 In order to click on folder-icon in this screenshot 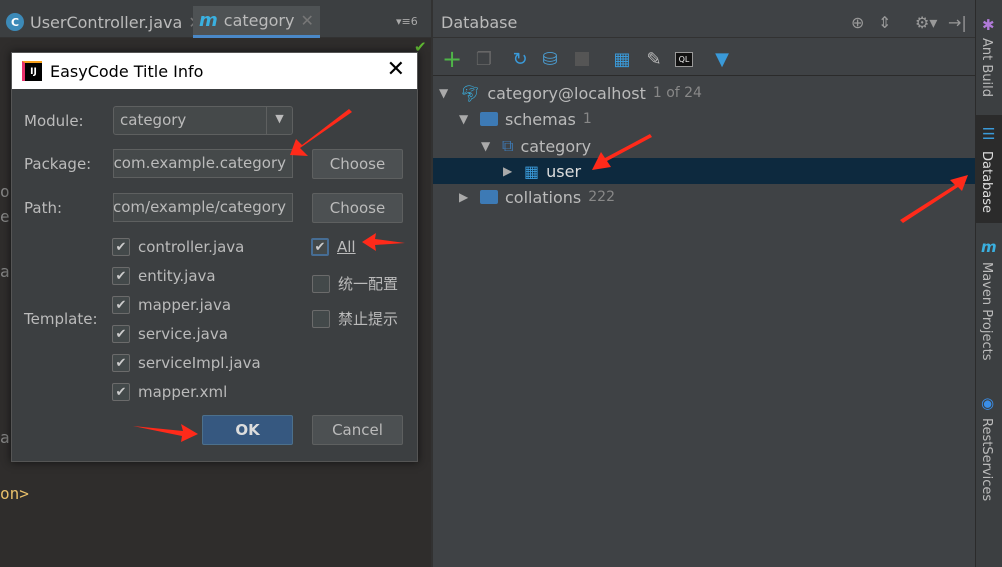, I will do `click(489, 197)`.